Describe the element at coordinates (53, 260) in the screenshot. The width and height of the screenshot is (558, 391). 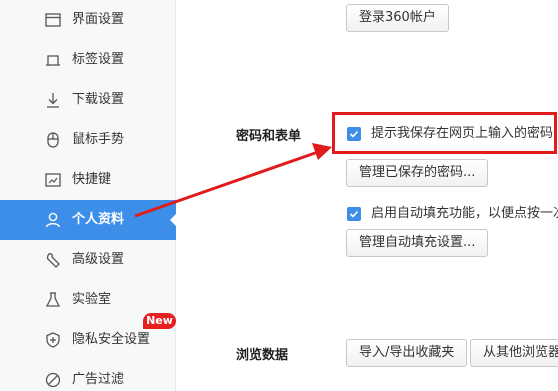
I see `wrench-icon` at that location.